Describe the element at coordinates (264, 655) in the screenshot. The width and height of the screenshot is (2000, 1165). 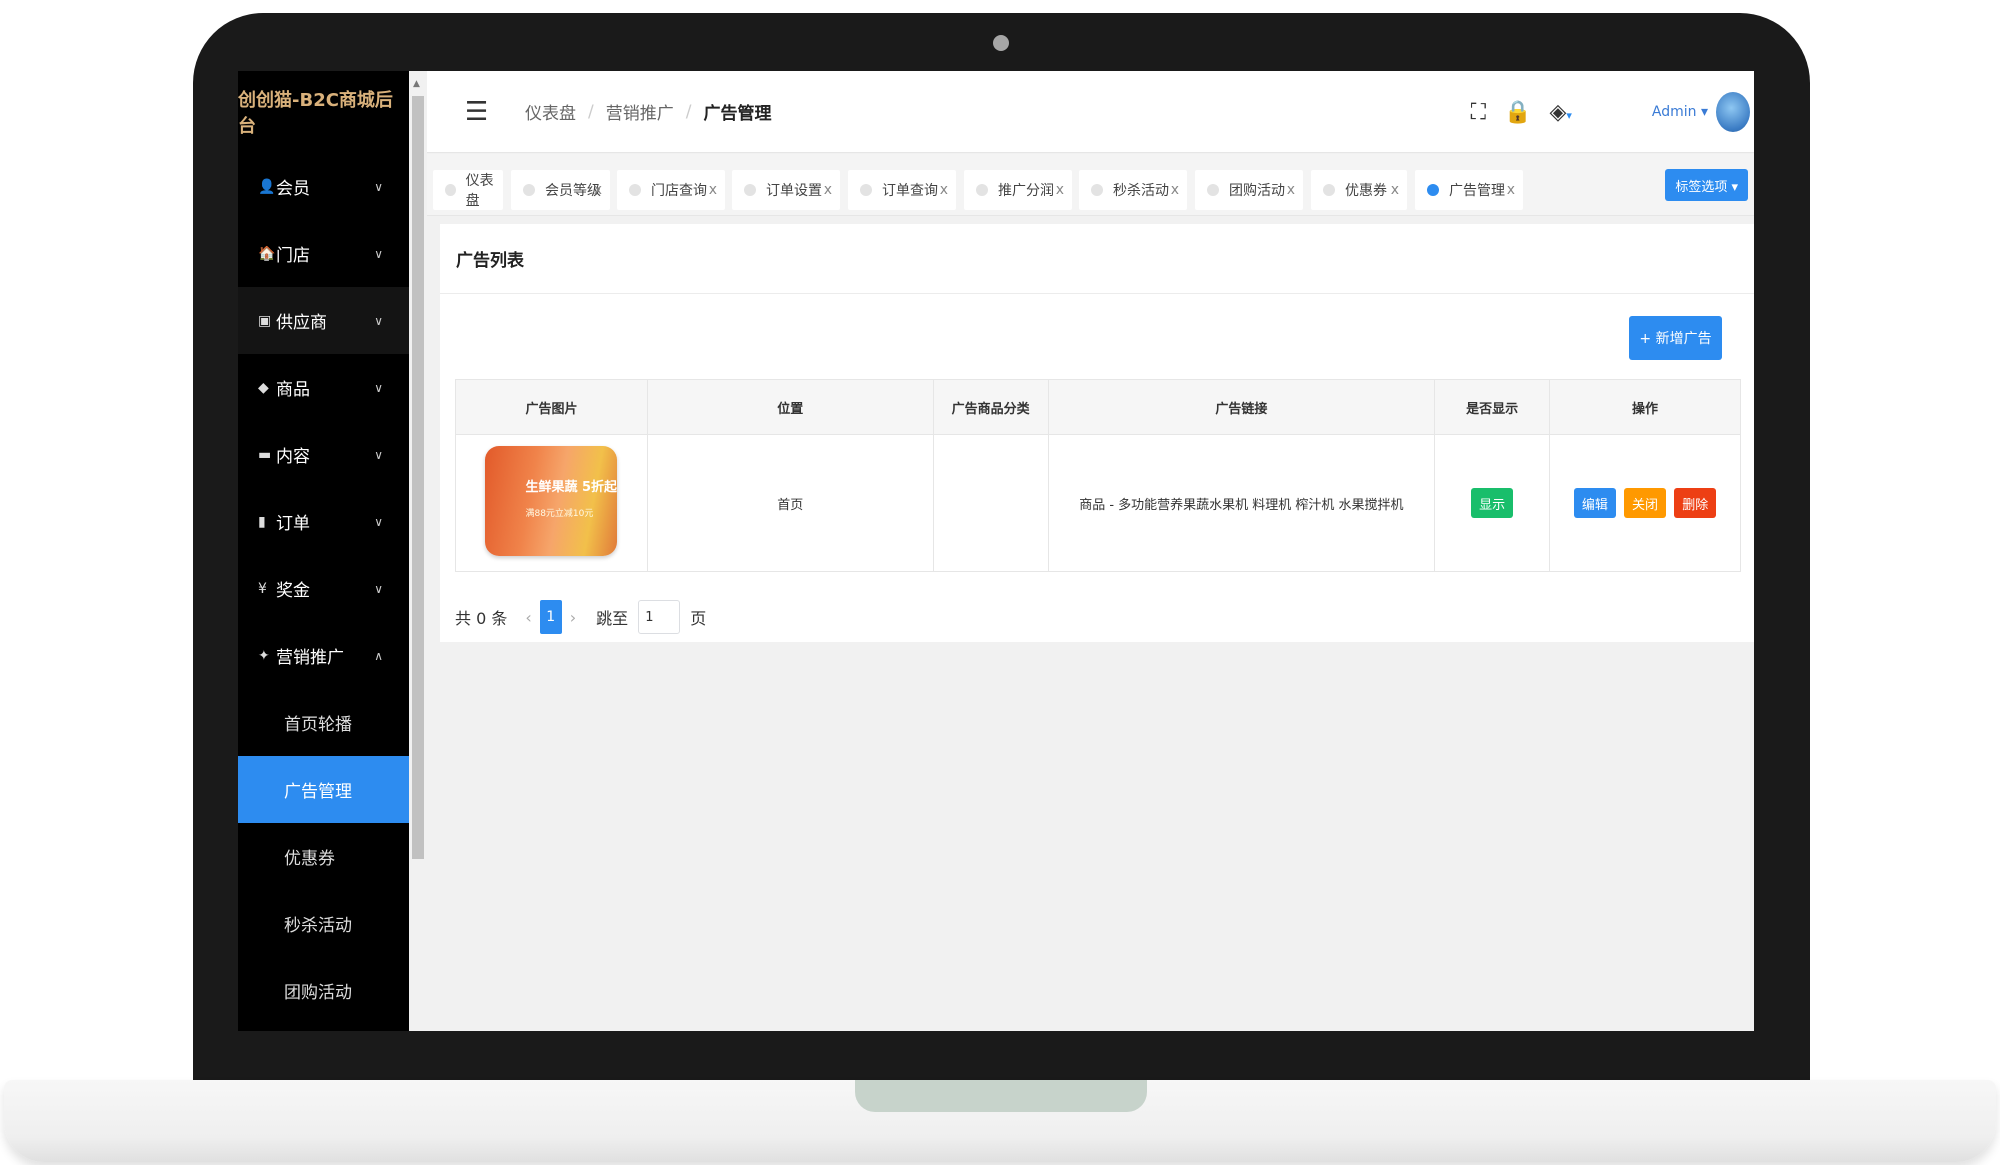
I see `gamepad-icon: ✦` at that location.